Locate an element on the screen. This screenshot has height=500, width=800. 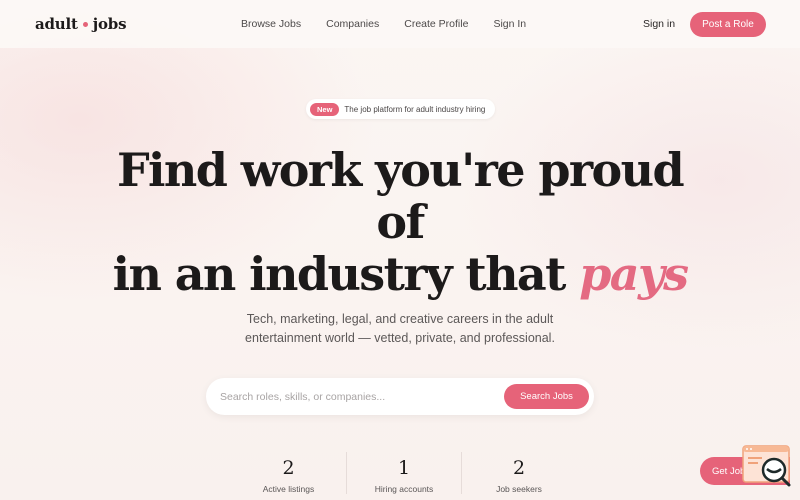
stat-label: Hiring accounts is located at coordinates (404, 489).